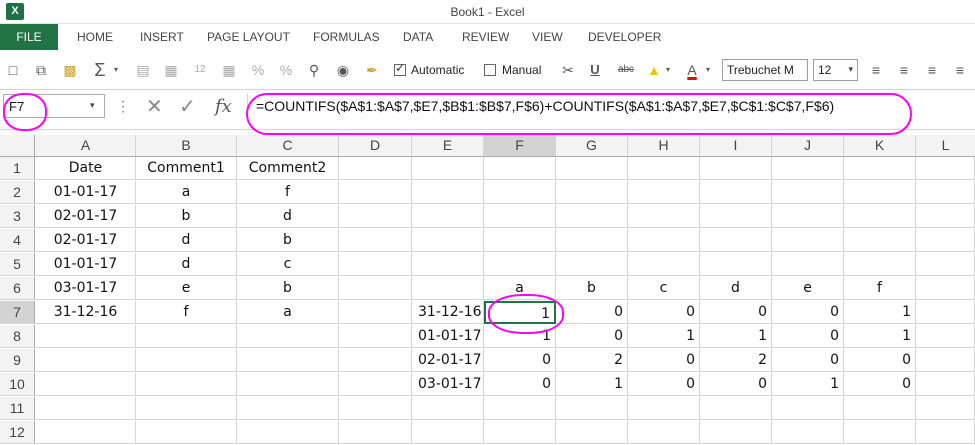  What do you see at coordinates (86, 360) in the screenshot?
I see `cell-a9` at bounding box center [86, 360].